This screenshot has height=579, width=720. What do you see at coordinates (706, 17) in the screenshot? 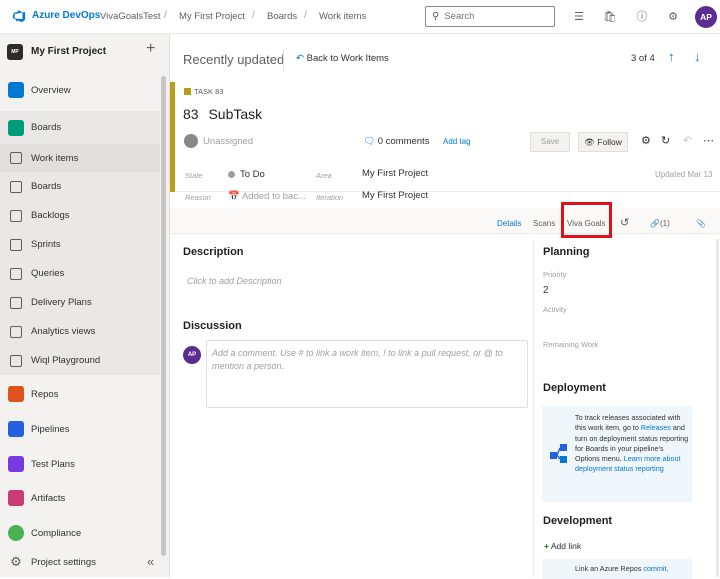
I see `user-avatar: AP` at bounding box center [706, 17].